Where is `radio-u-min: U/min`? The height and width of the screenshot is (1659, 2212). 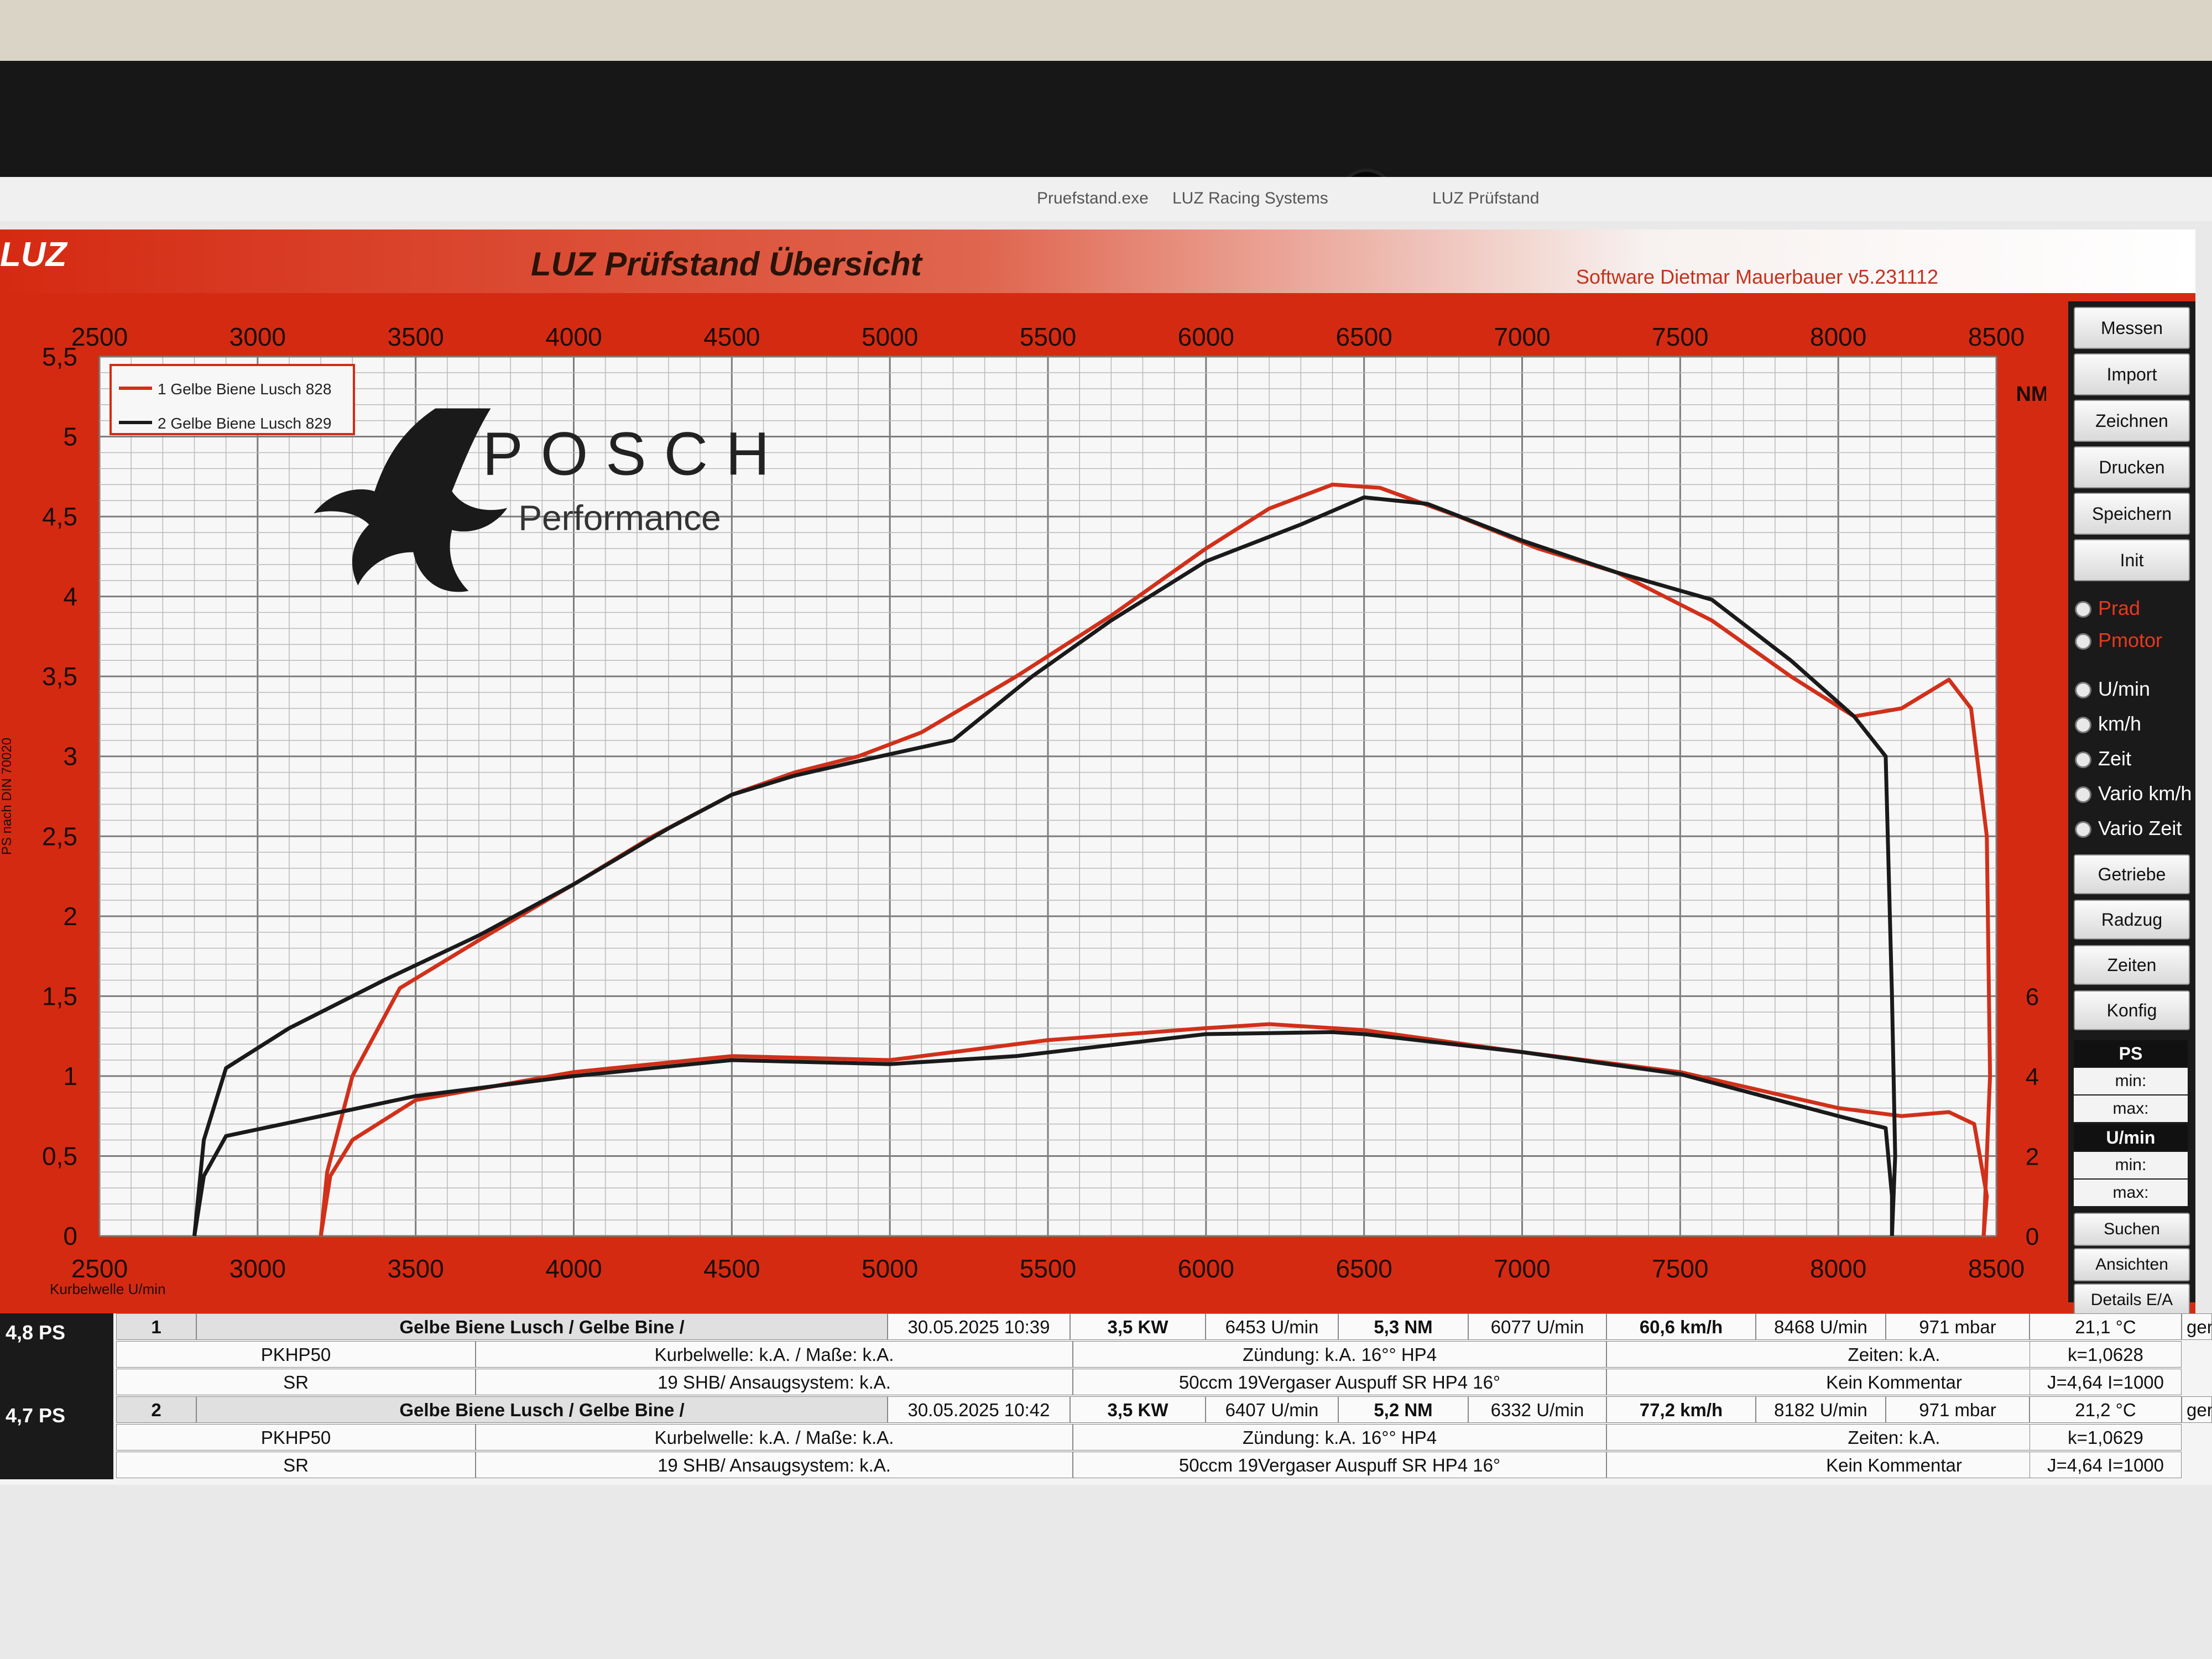
radio-u-min: U/min is located at coordinates (2113, 689).